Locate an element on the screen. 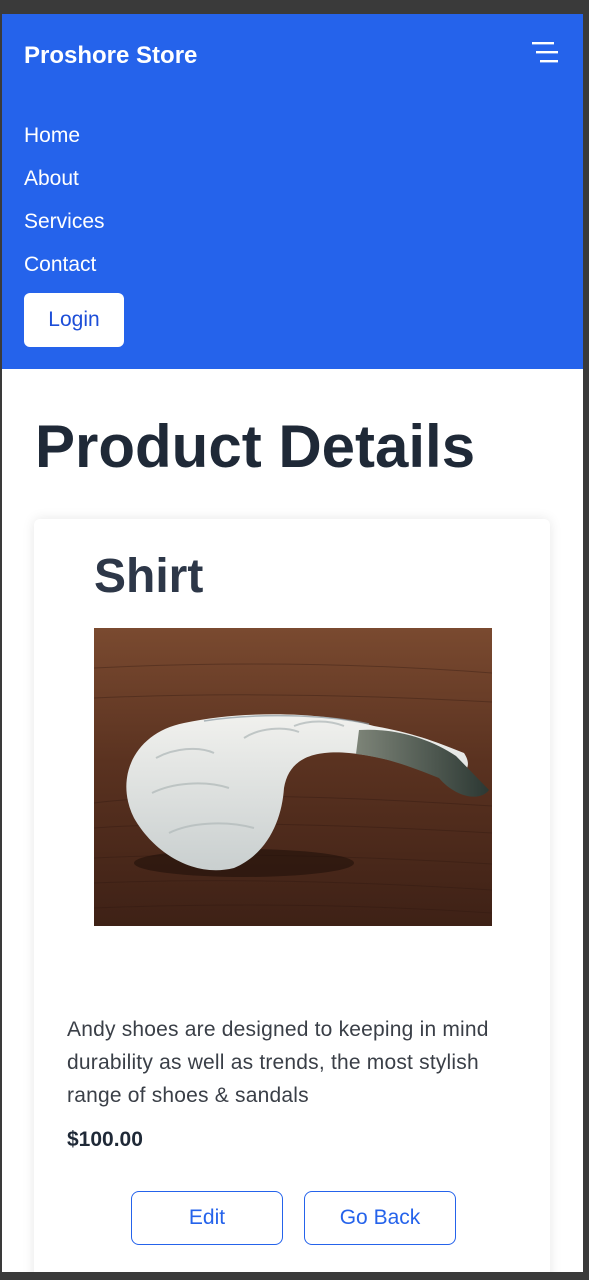 This screenshot has height=1280, width=589. nav-link-home: Home is located at coordinates (52, 136).